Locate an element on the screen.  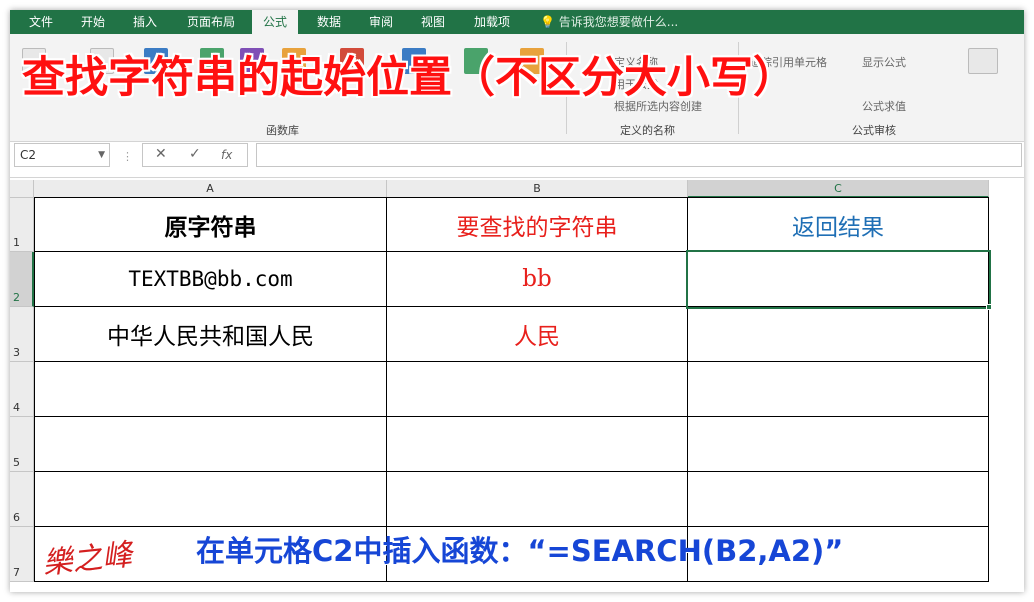
cell-b1: 要查找的字符串 is located at coordinates (537, 225).